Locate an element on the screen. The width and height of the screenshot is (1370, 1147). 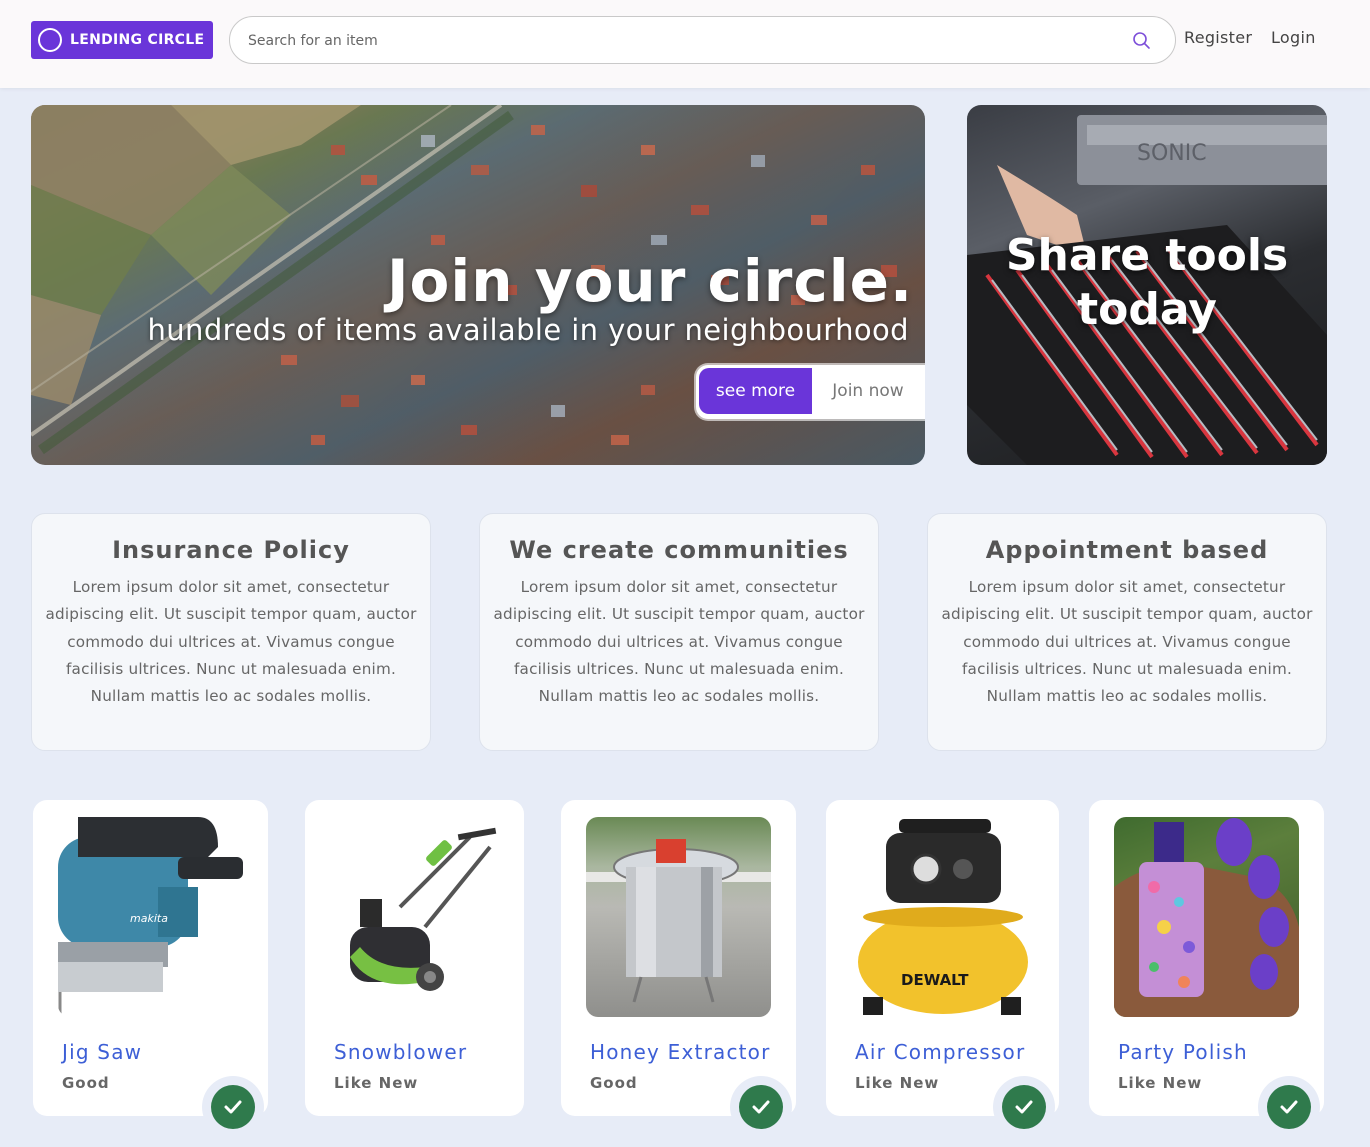
honey-extractor-image is located at coordinates (678, 917).